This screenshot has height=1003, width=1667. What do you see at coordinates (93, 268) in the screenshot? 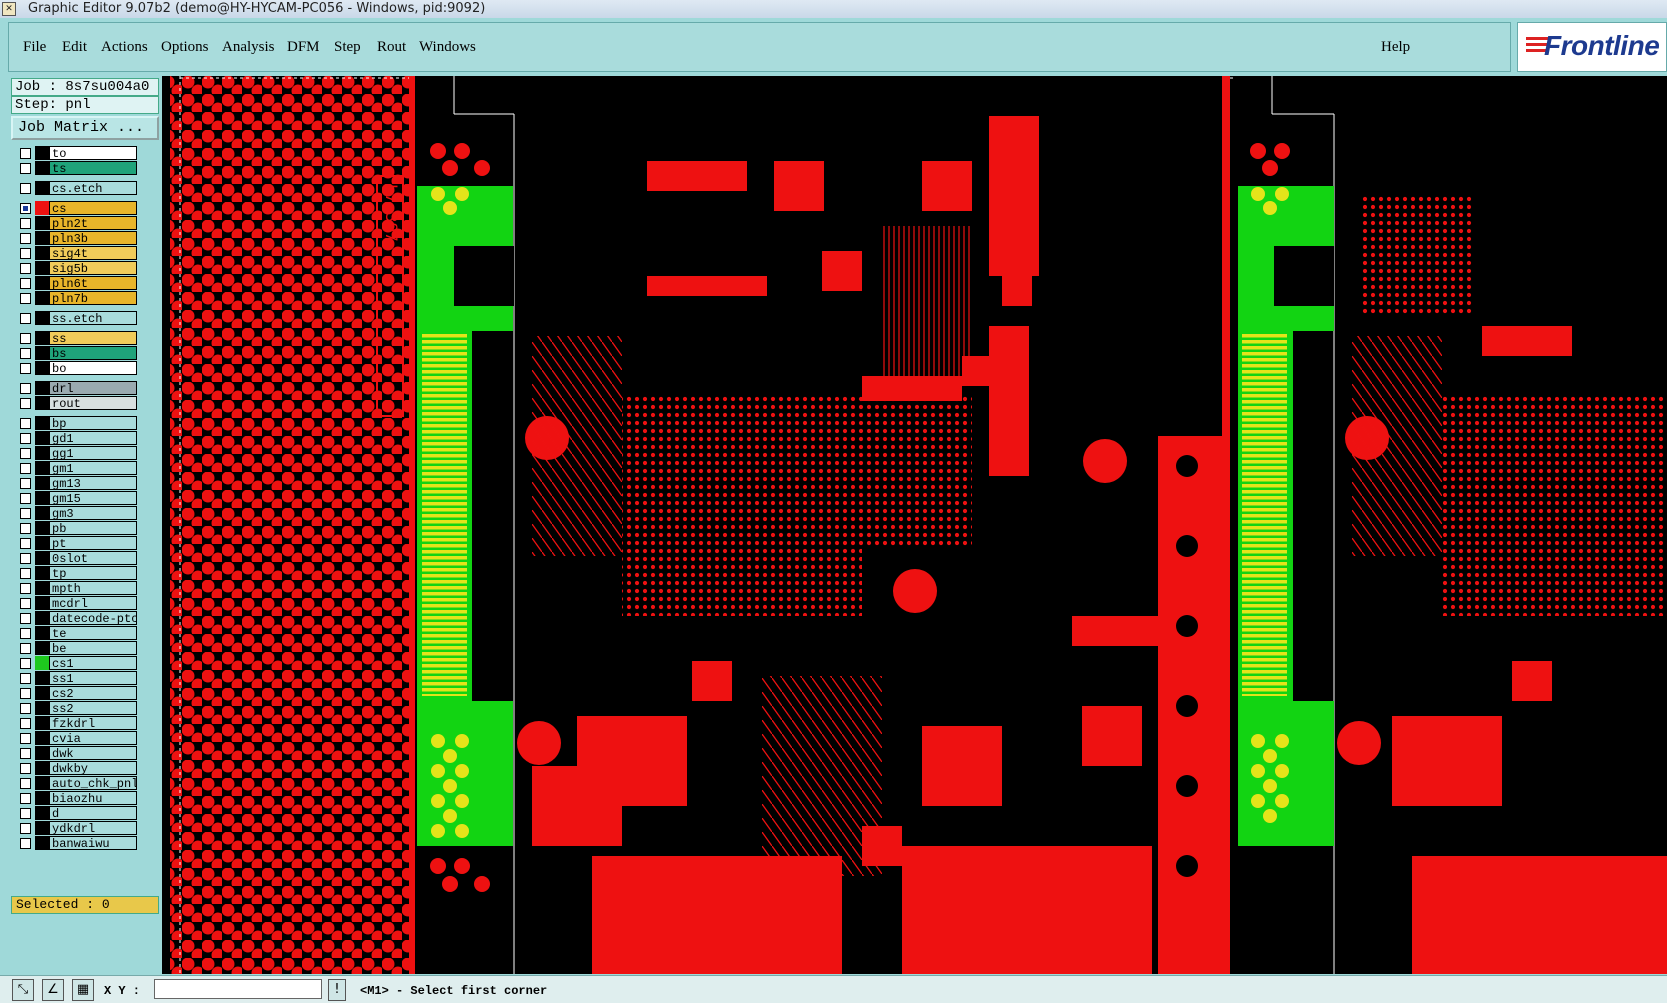
I see `layer-name: sig5b` at bounding box center [93, 268].